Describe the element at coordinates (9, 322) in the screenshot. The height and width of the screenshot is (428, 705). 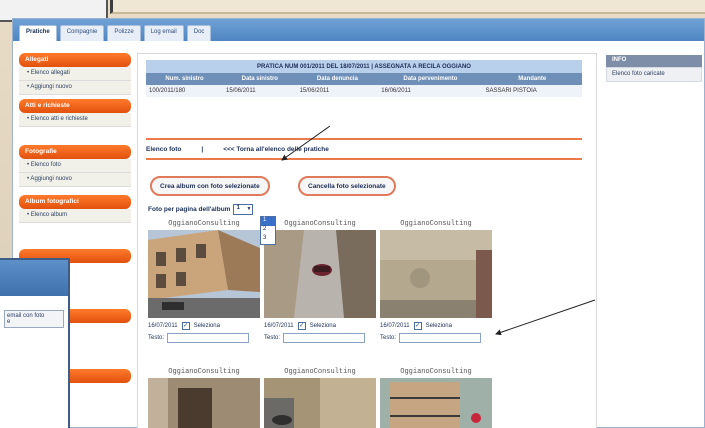
I see `email-option-text-2: e` at that location.